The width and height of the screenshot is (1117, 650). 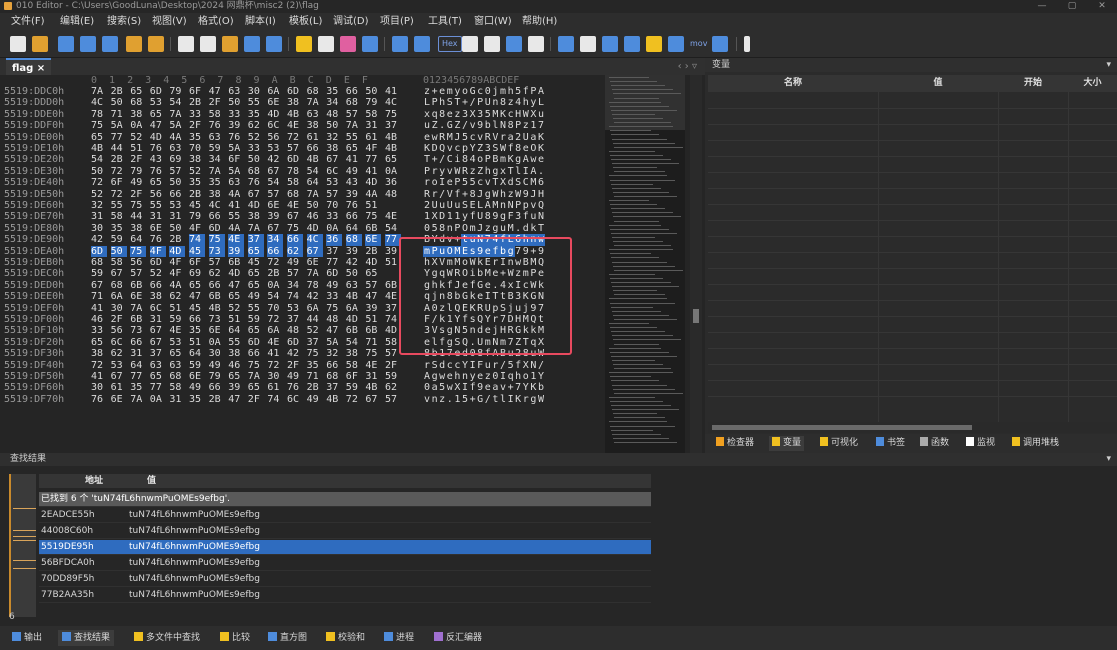 What do you see at coordinates (28, 22) in the screenshot?
I see `menu-file: 文件(F)` at bounding box center [28, 22].